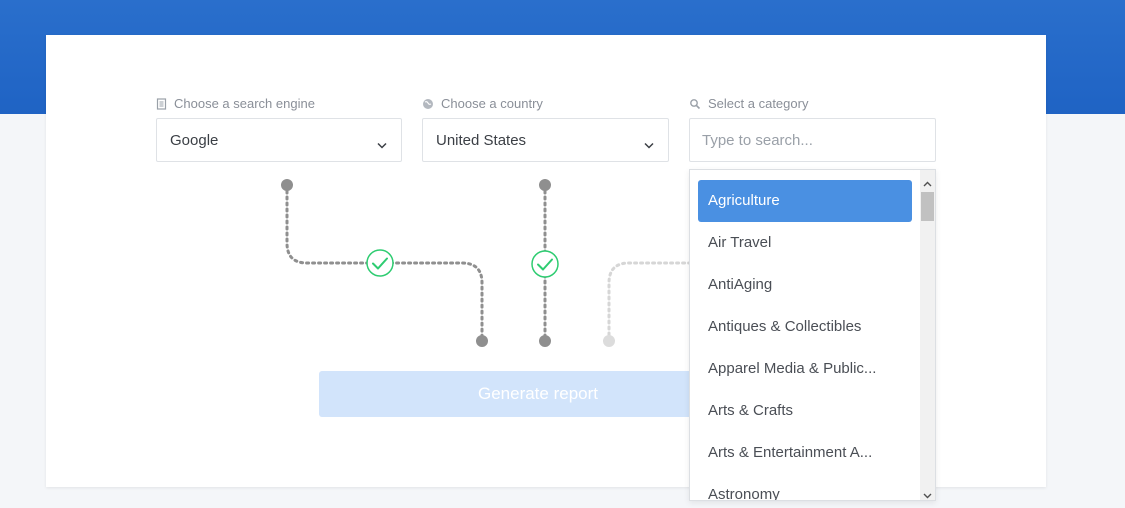 This screenshot has height=508, width=1125. What do you see at coordinates (805, 243) in the screenshot?
I see `category-option: Air Travel` at bounding box center [805, 243].